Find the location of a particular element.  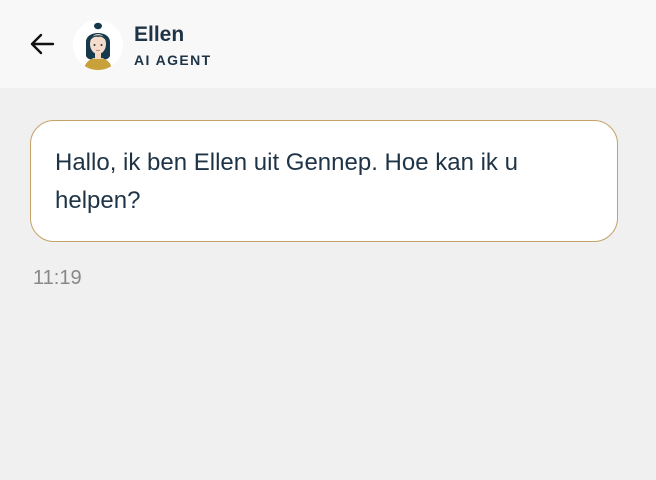

agent-name: Ellen is located at coordinates (159, 34).